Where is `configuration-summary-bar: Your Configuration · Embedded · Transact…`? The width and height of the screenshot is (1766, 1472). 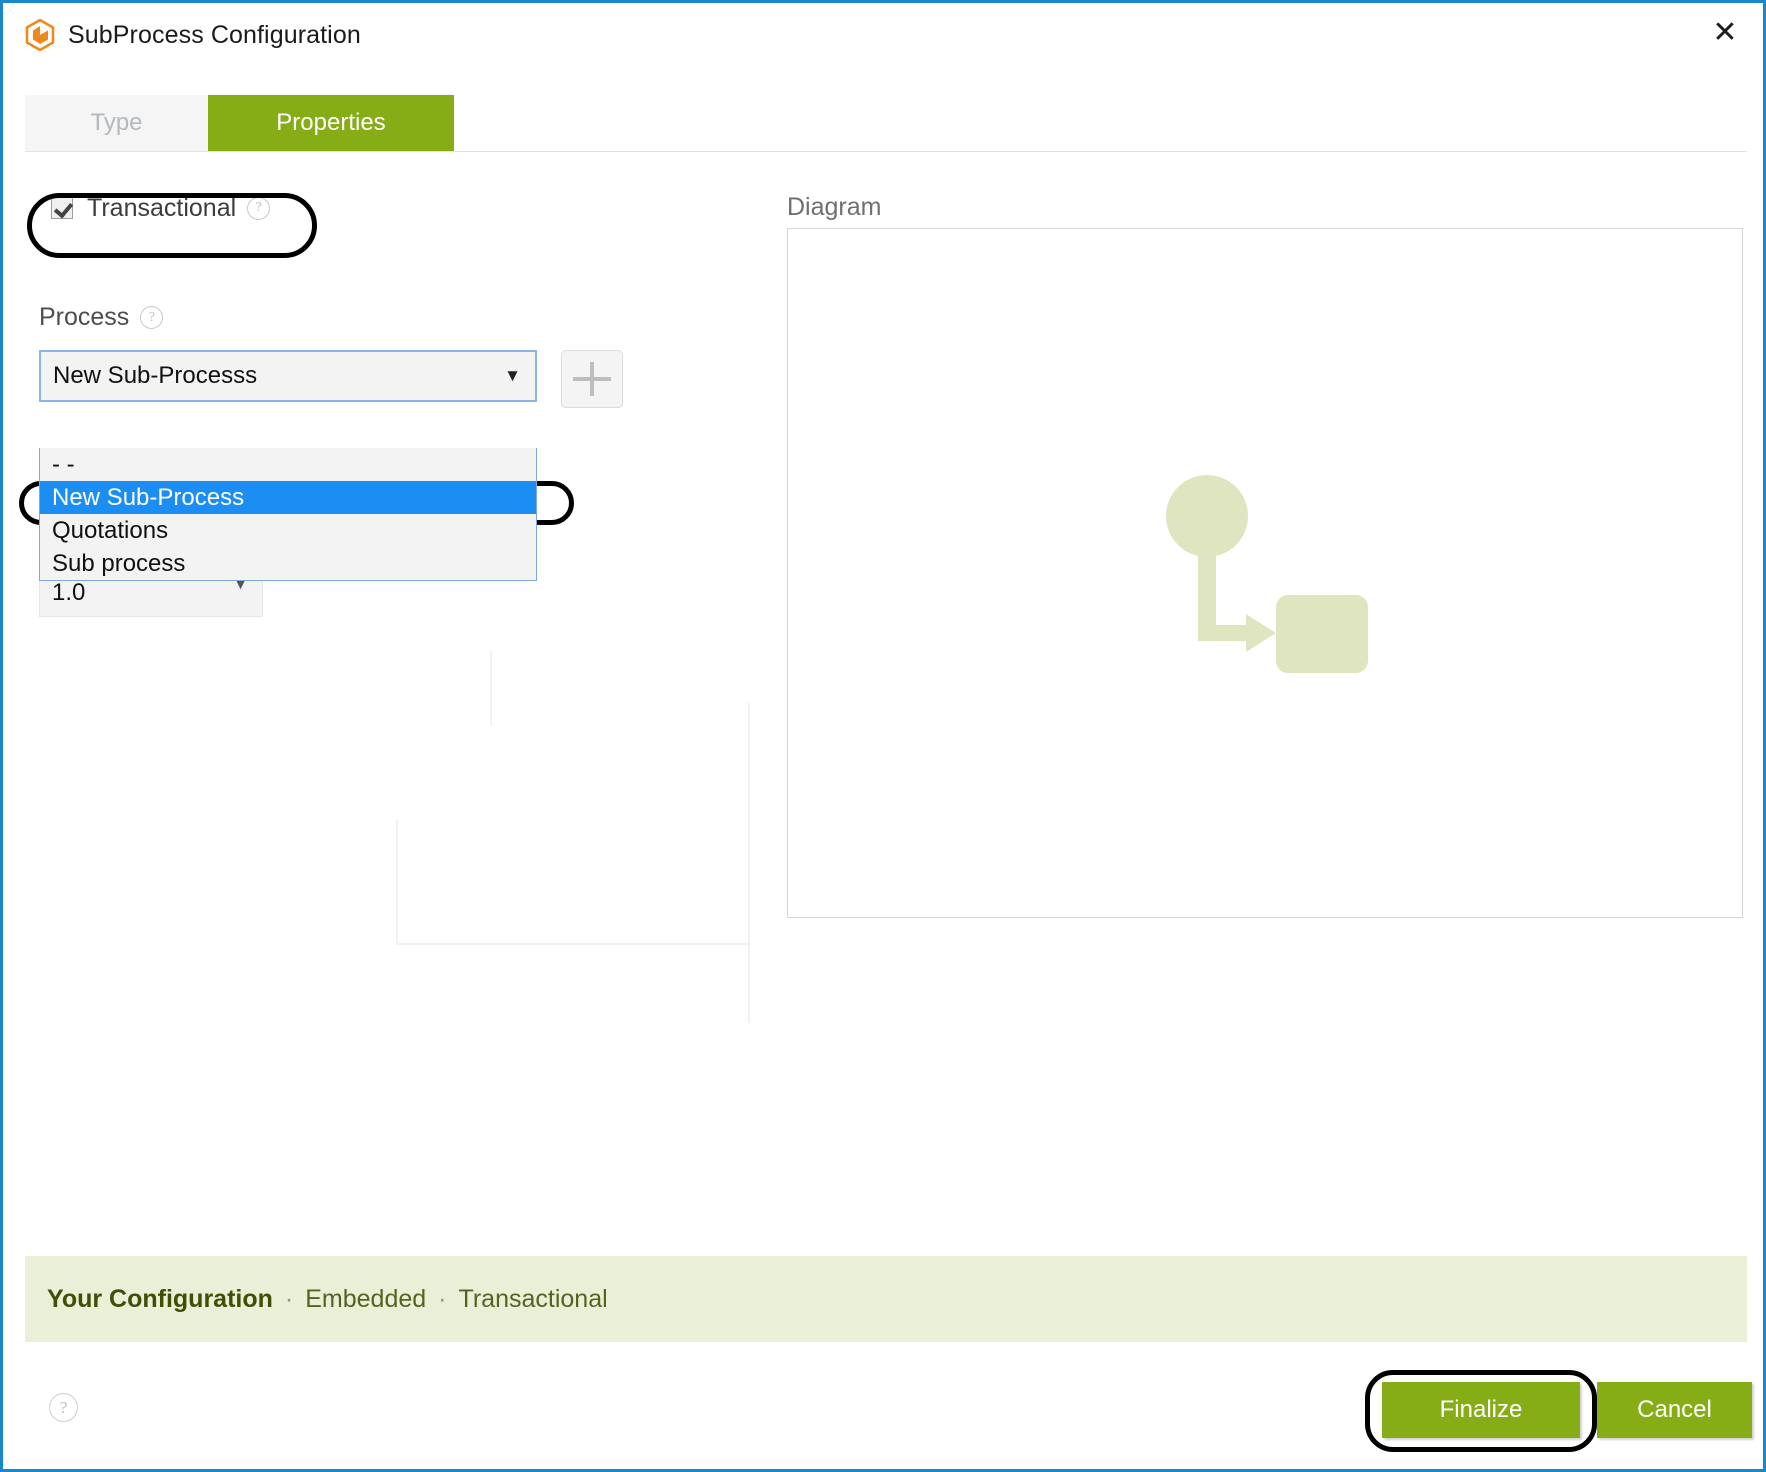 configuration-summary-bar: Your Configuration · Embedded · Transact… is located at coordinates (886, 1299).